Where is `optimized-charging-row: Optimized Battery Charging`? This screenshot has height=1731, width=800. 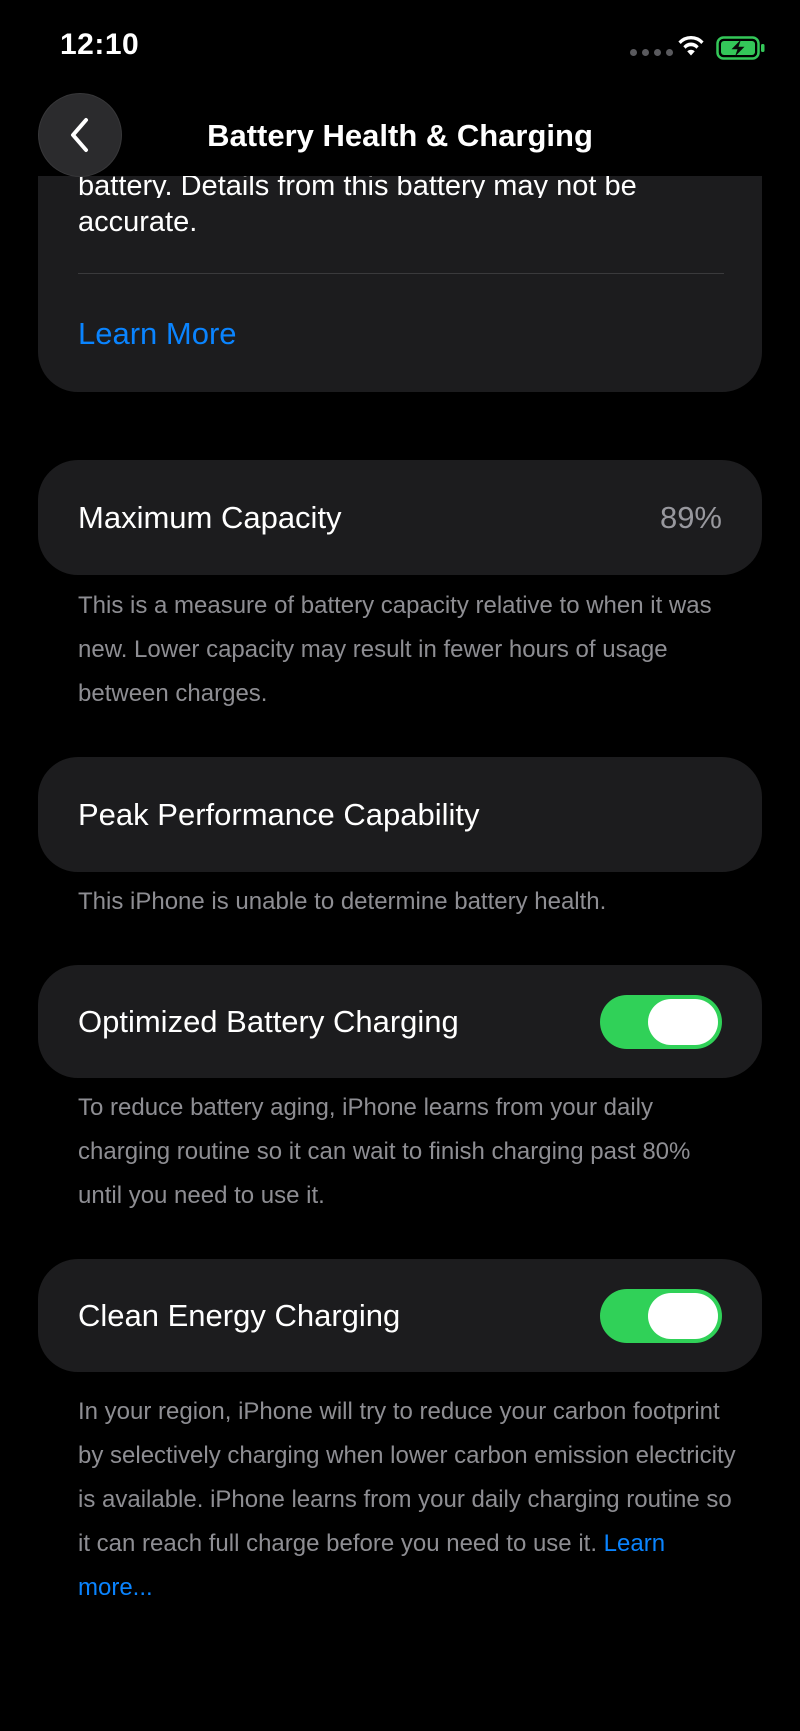
optimized-charging-row: Optimized Battery Charging is located at coordinates (400, 1021).